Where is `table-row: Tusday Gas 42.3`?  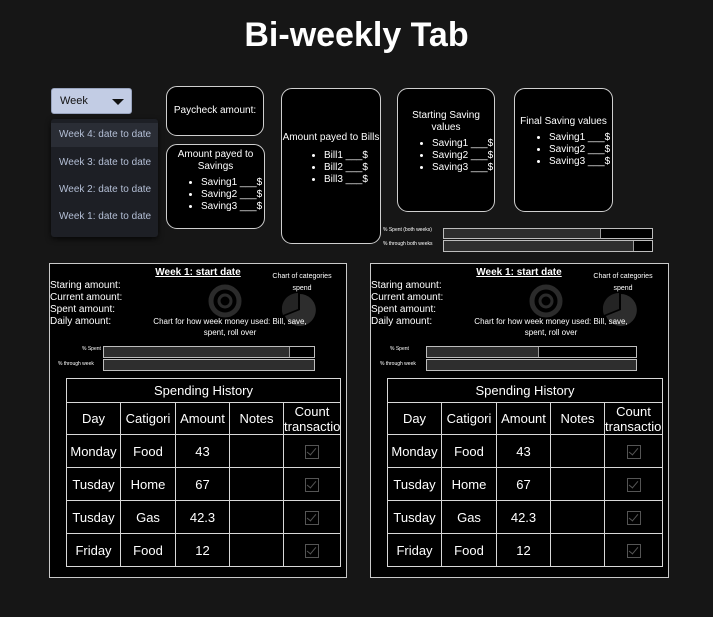
table-row: Tusday Gas 42.3 is located at coordinates (203, 517).